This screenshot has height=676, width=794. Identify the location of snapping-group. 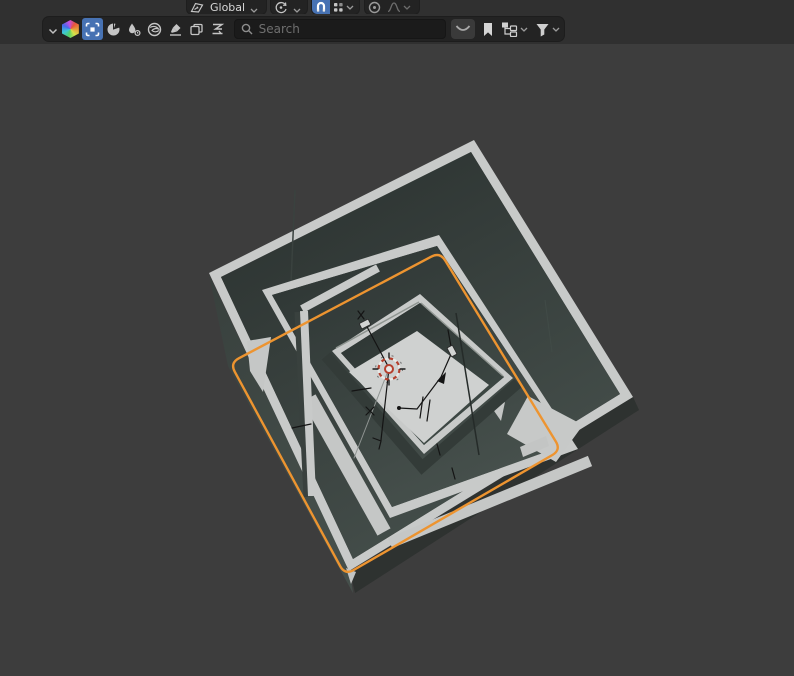
(335, 7).